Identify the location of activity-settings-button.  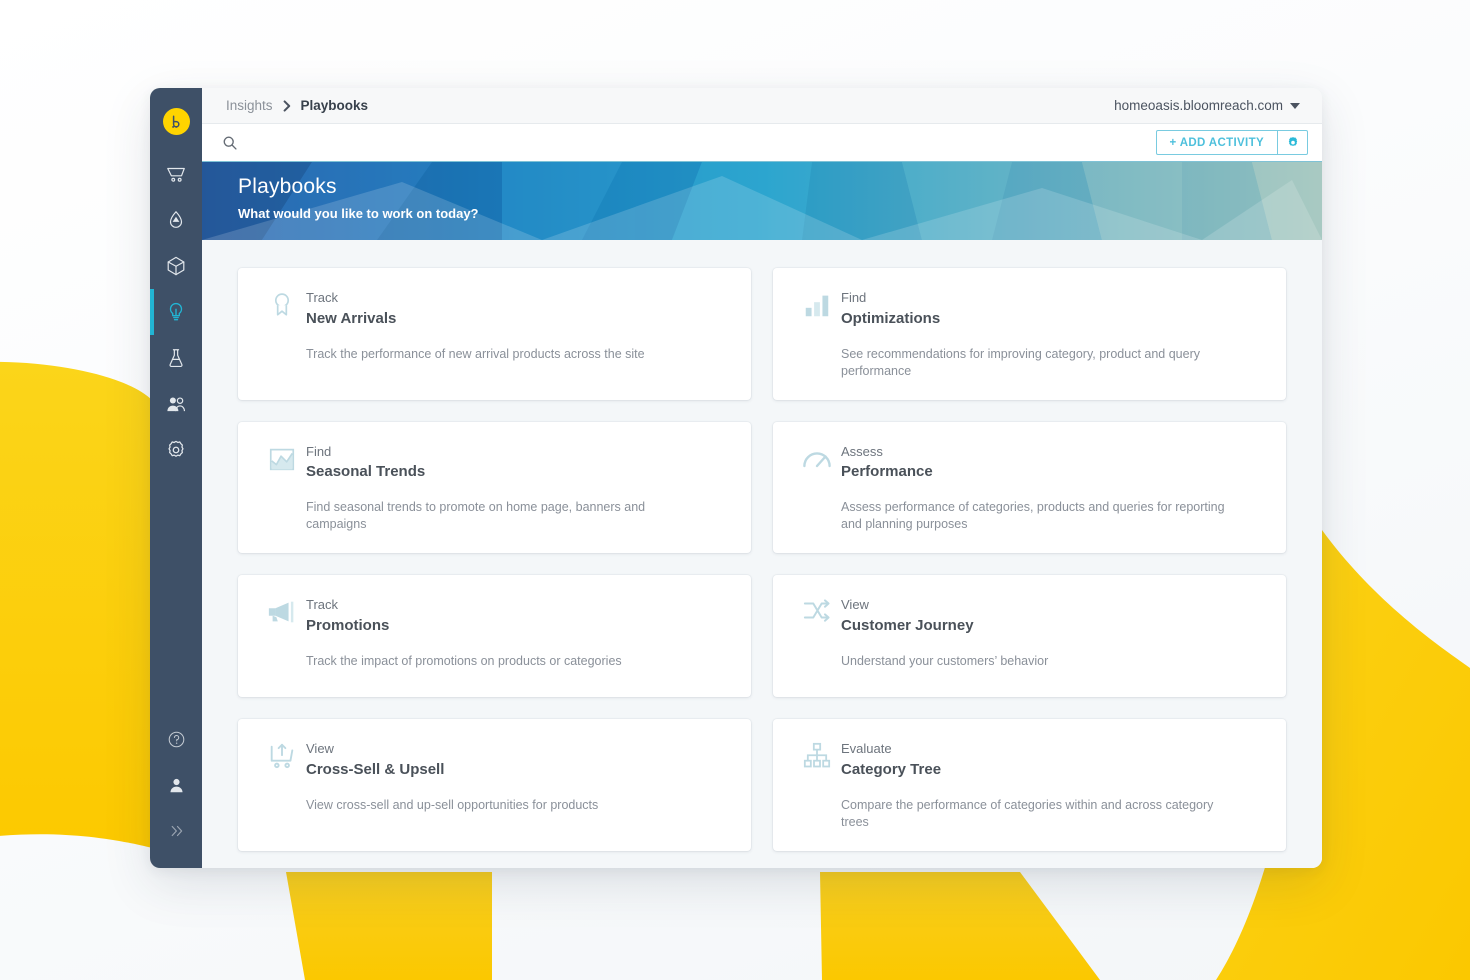
(1293, 142).